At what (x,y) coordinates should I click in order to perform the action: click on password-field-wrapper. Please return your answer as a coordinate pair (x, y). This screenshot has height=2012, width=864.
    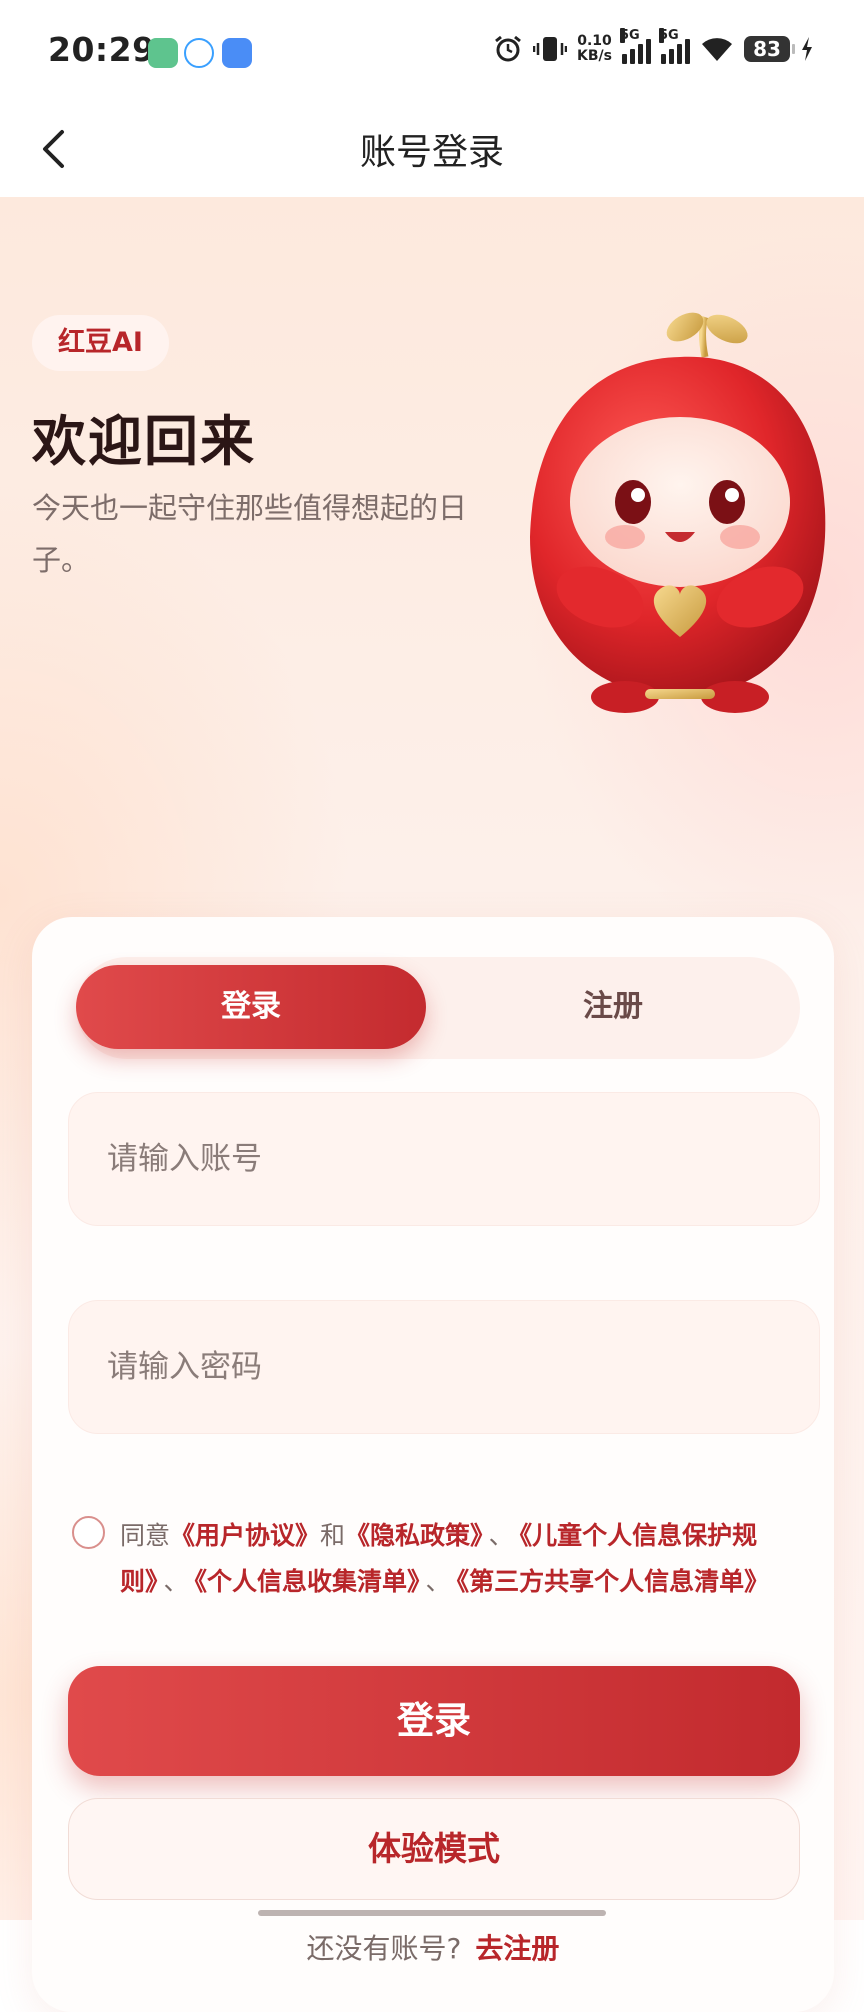
    Looking at the image, I should click on (444, 1367).